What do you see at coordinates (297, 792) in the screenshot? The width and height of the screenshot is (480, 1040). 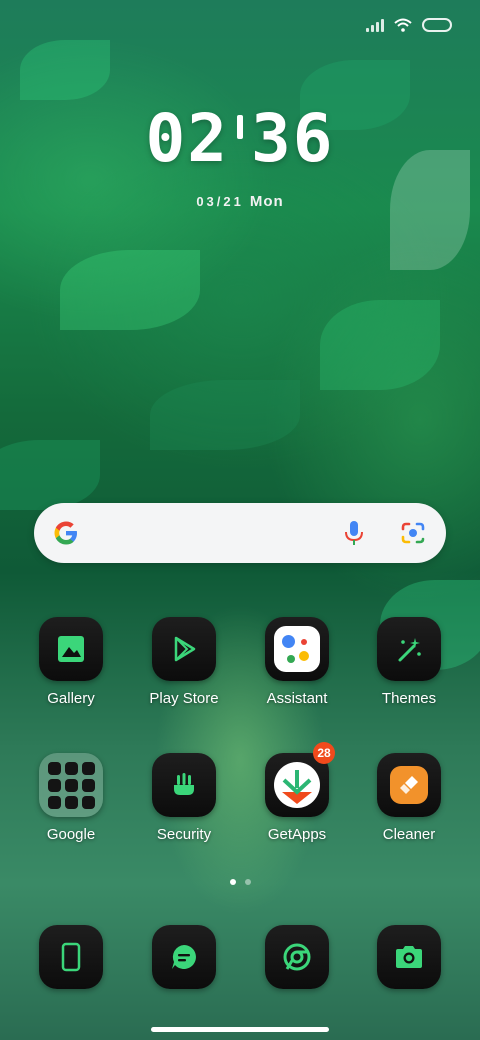 I see `app-getapps: 28 GetApps` at bounding box center [297, 792].